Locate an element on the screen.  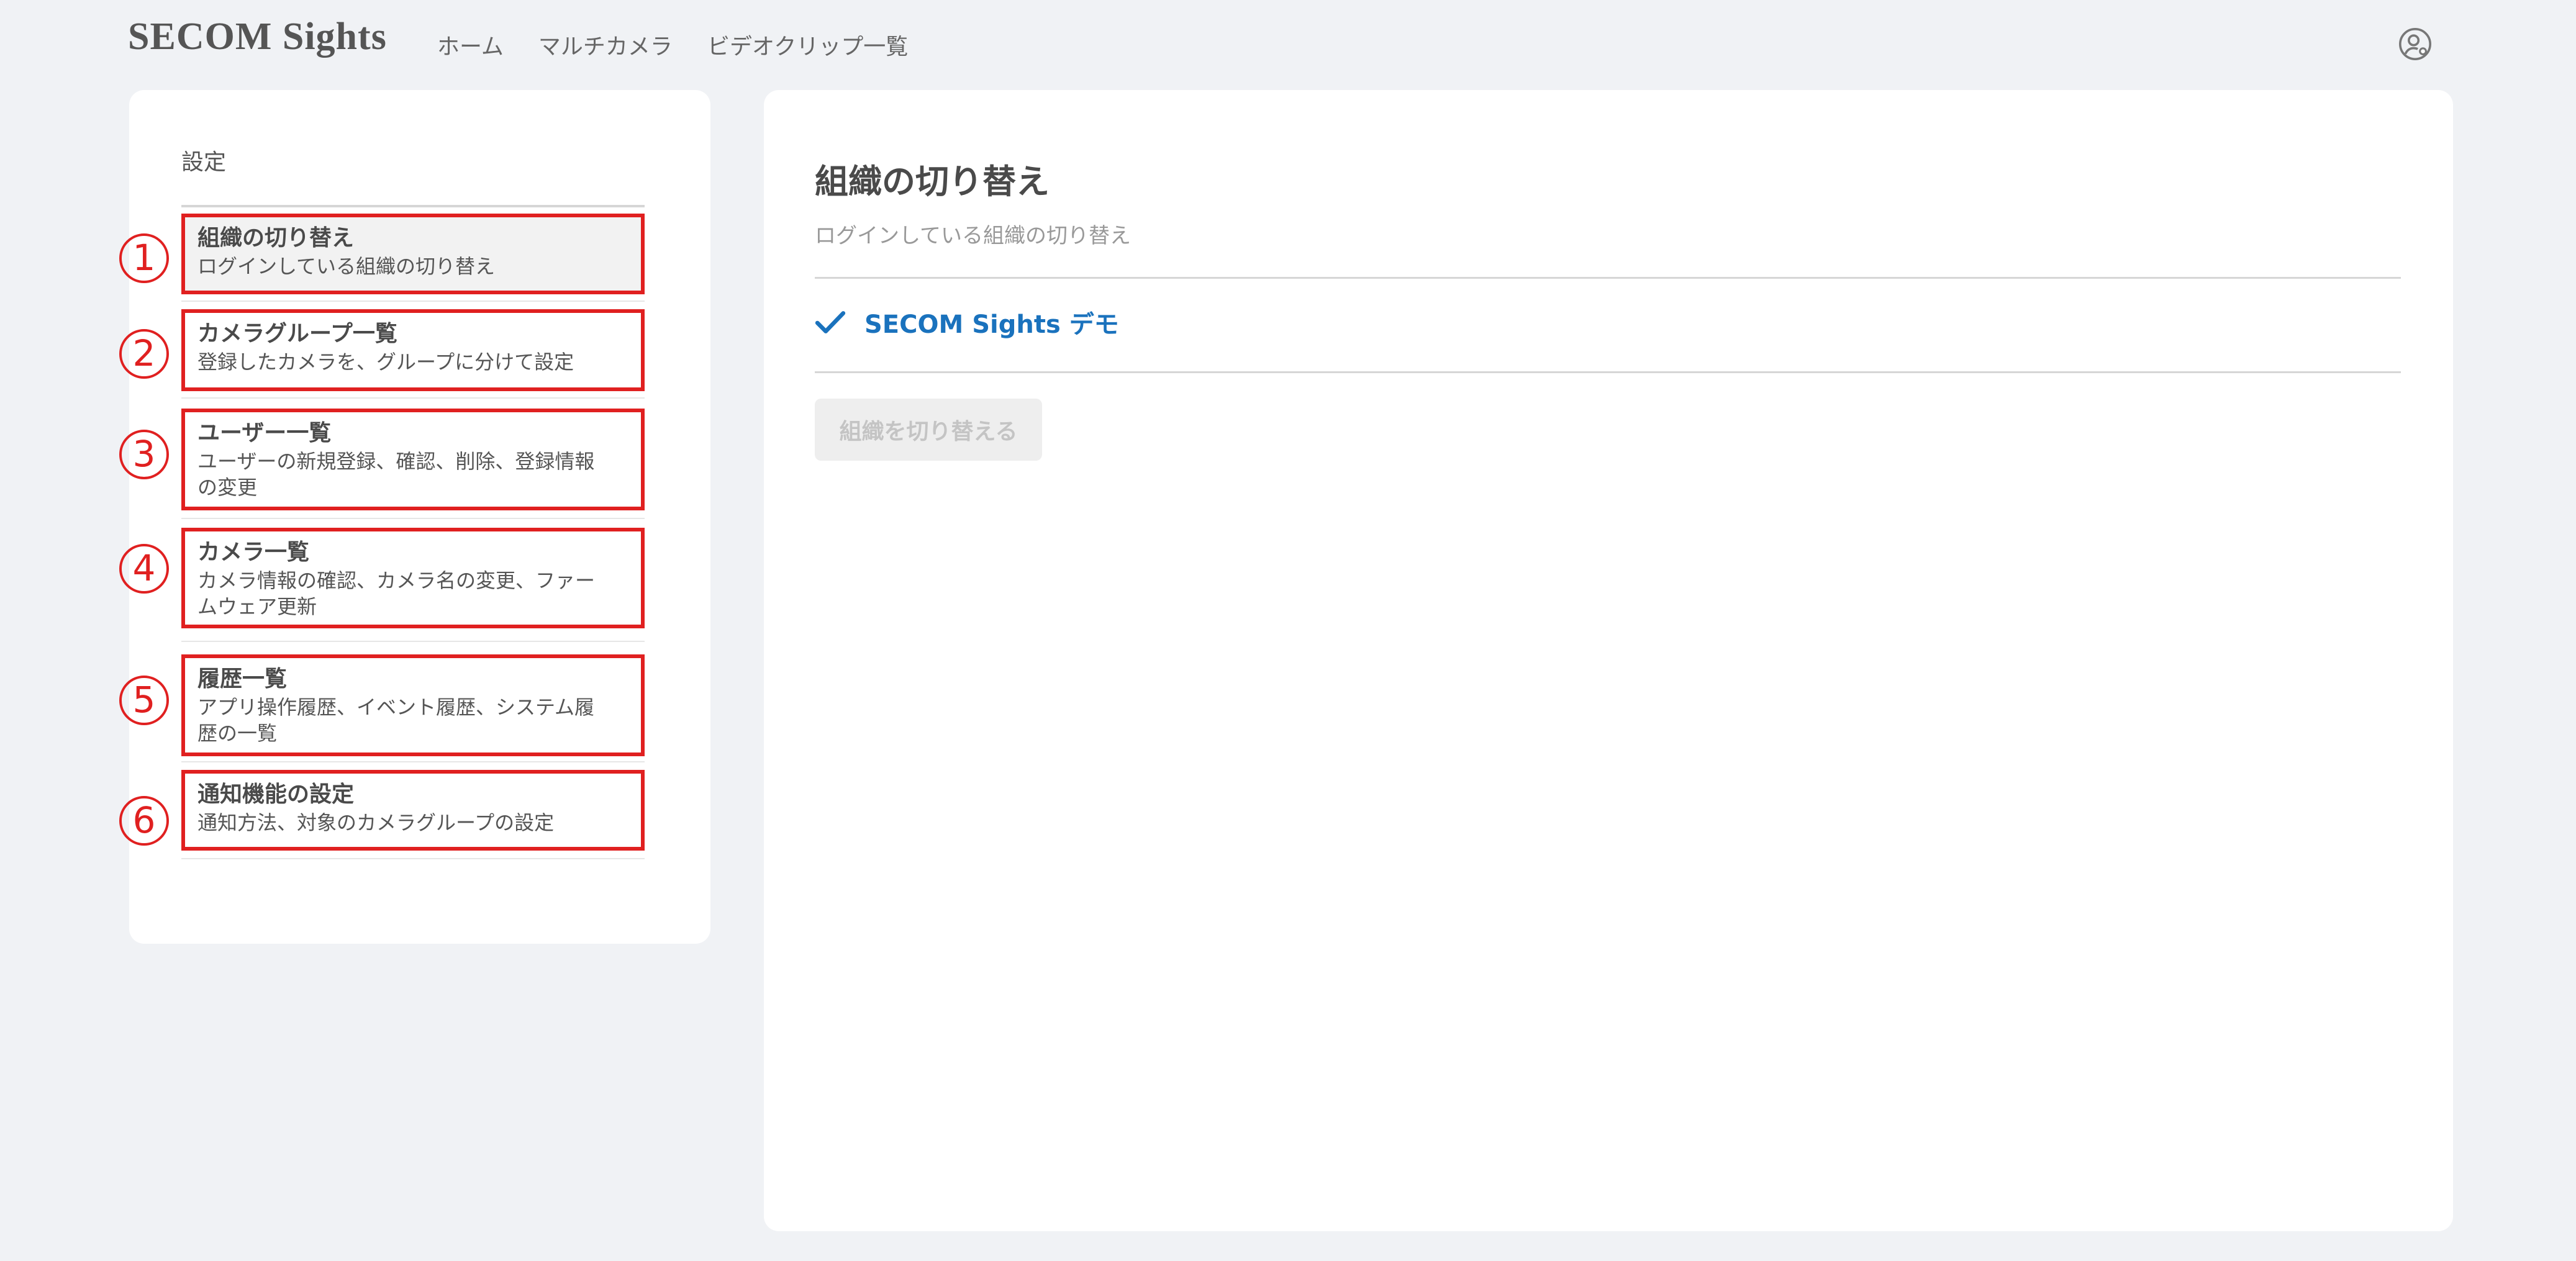
organization-option: SECOM Sights デモ is located at coordinates (967, 322).